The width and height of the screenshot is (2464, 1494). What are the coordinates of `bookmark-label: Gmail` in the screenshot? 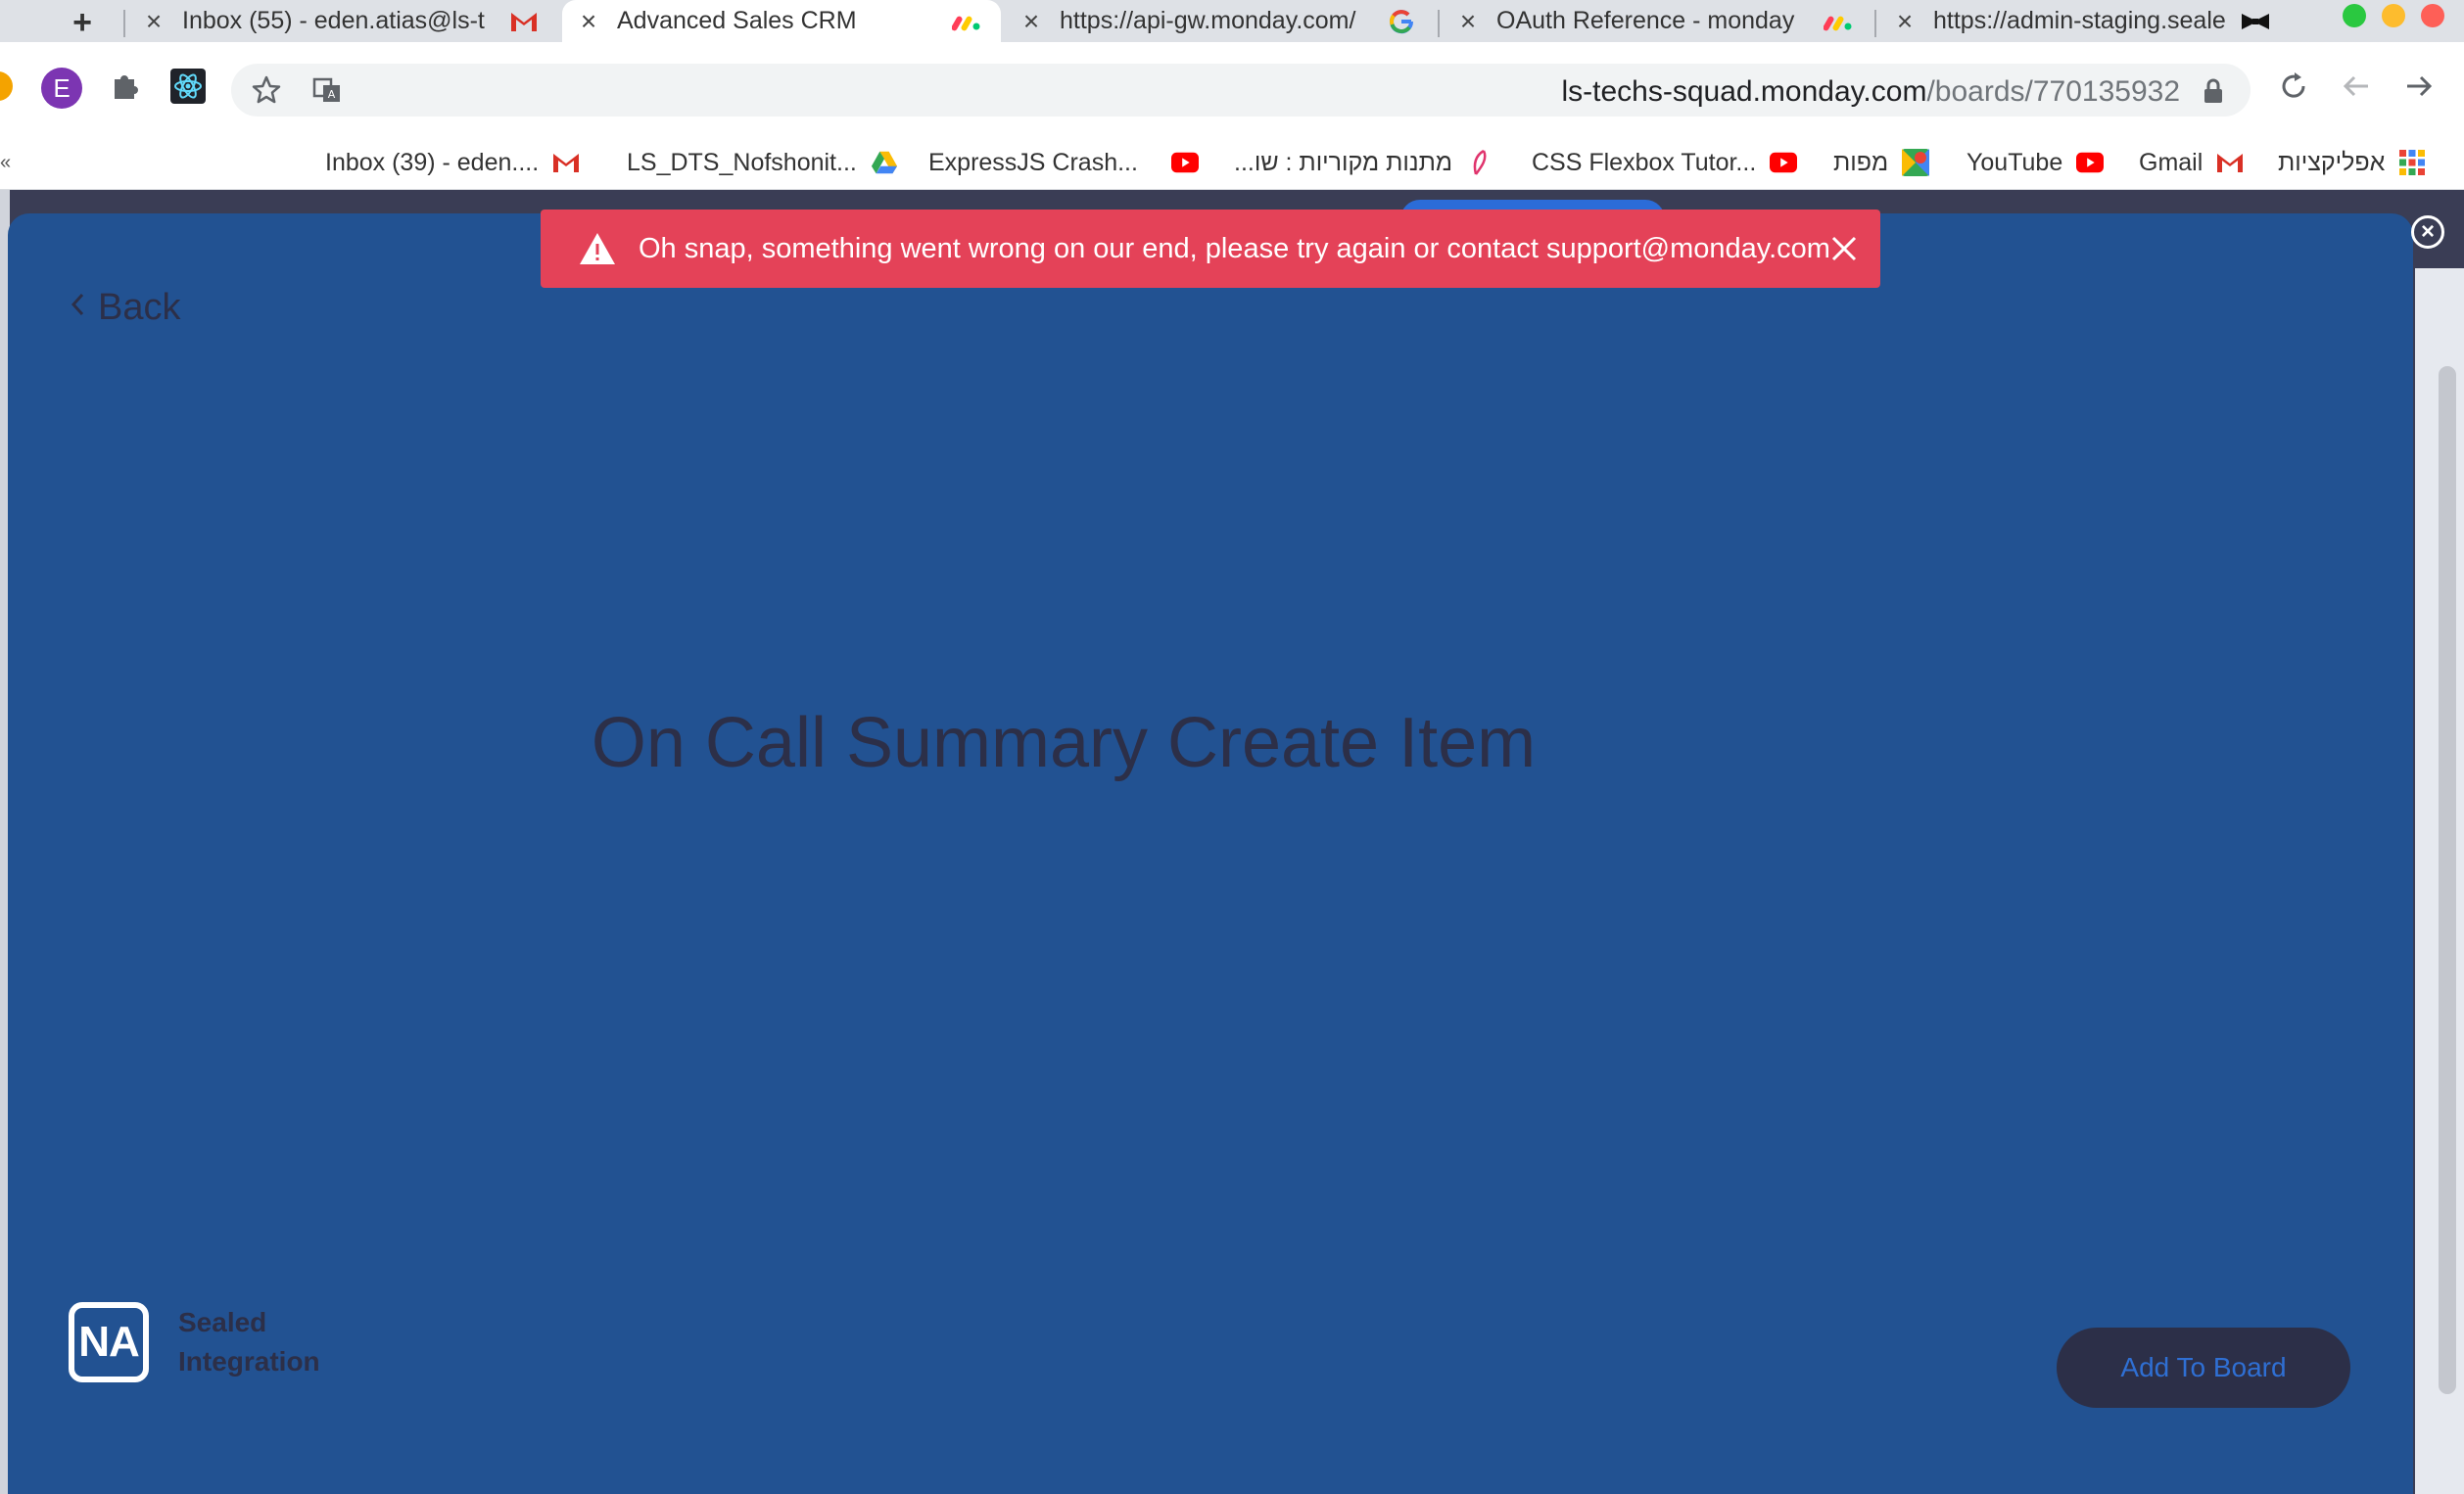 It's located at (2171, 162).